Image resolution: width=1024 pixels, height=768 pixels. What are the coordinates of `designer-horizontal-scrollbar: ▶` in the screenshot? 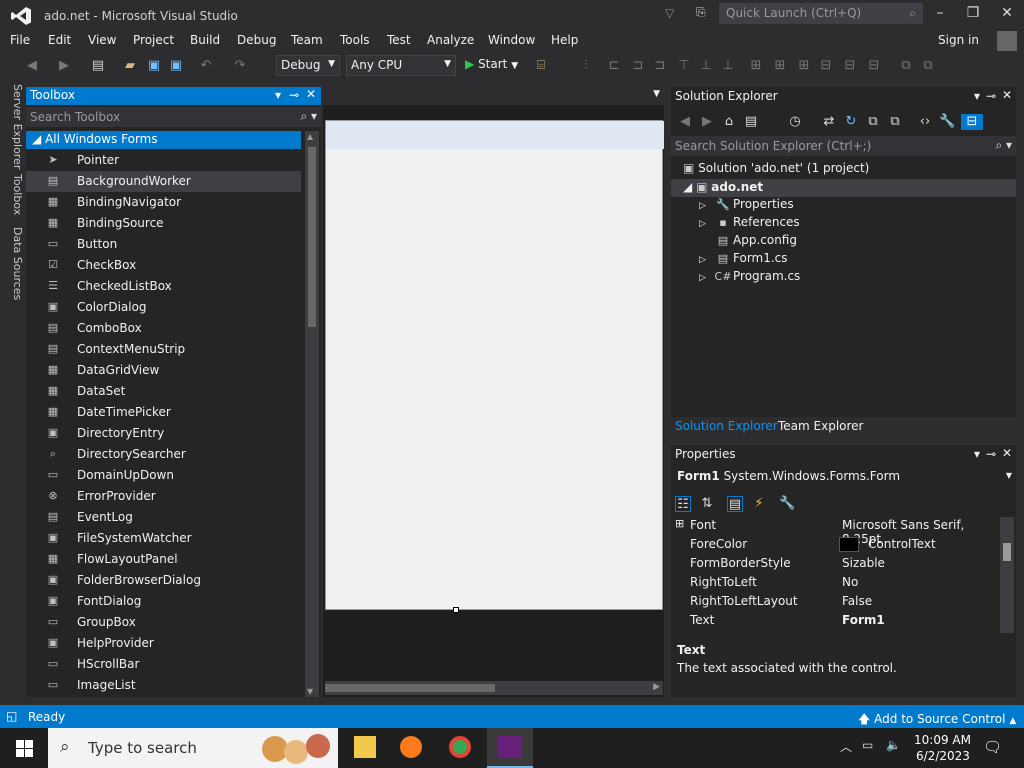 It's located at (494, 688).